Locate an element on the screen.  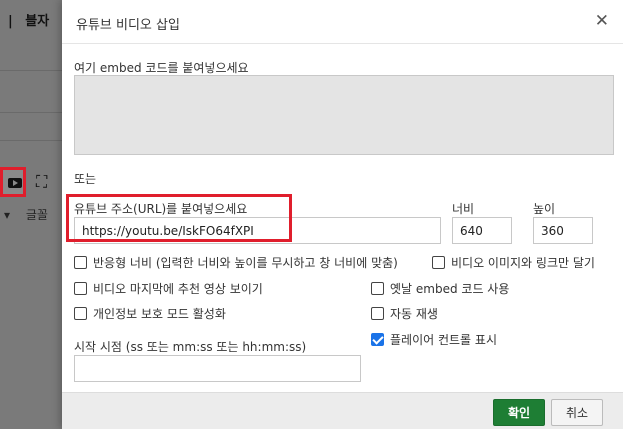
dialog-header: 유튜브 비디오 삽입 ✕ is located at coordinates (342, 22).